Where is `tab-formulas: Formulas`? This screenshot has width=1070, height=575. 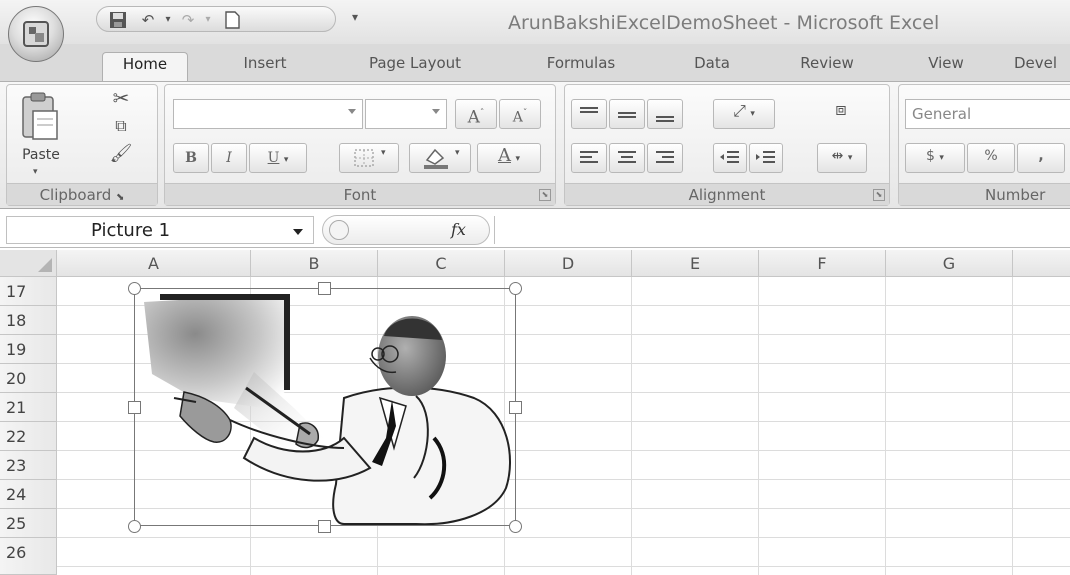
tab-formulas: Formulas is located at coordinates (581, 67).